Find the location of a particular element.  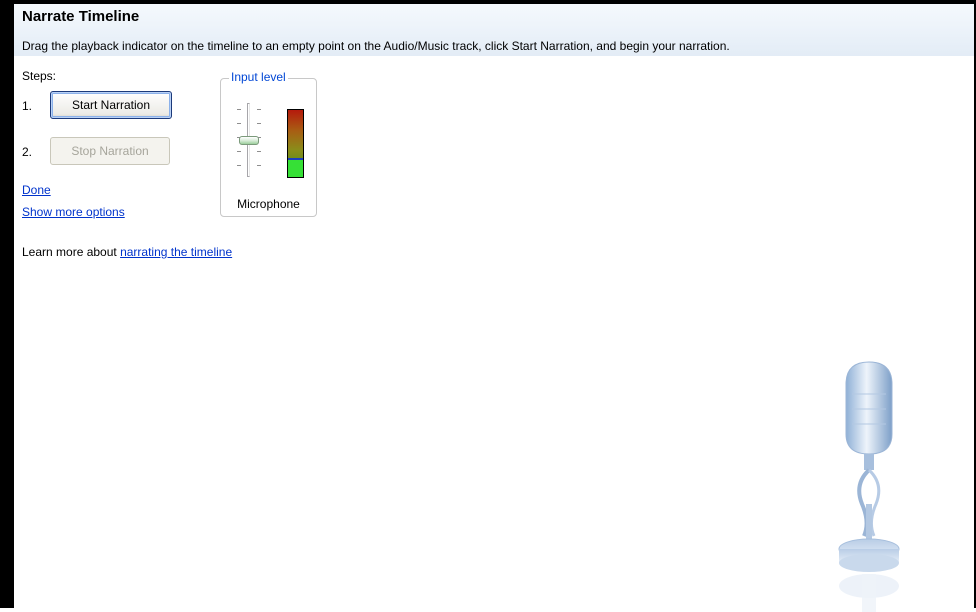

step-1-number: 1. is located at coordinates (27, 106).